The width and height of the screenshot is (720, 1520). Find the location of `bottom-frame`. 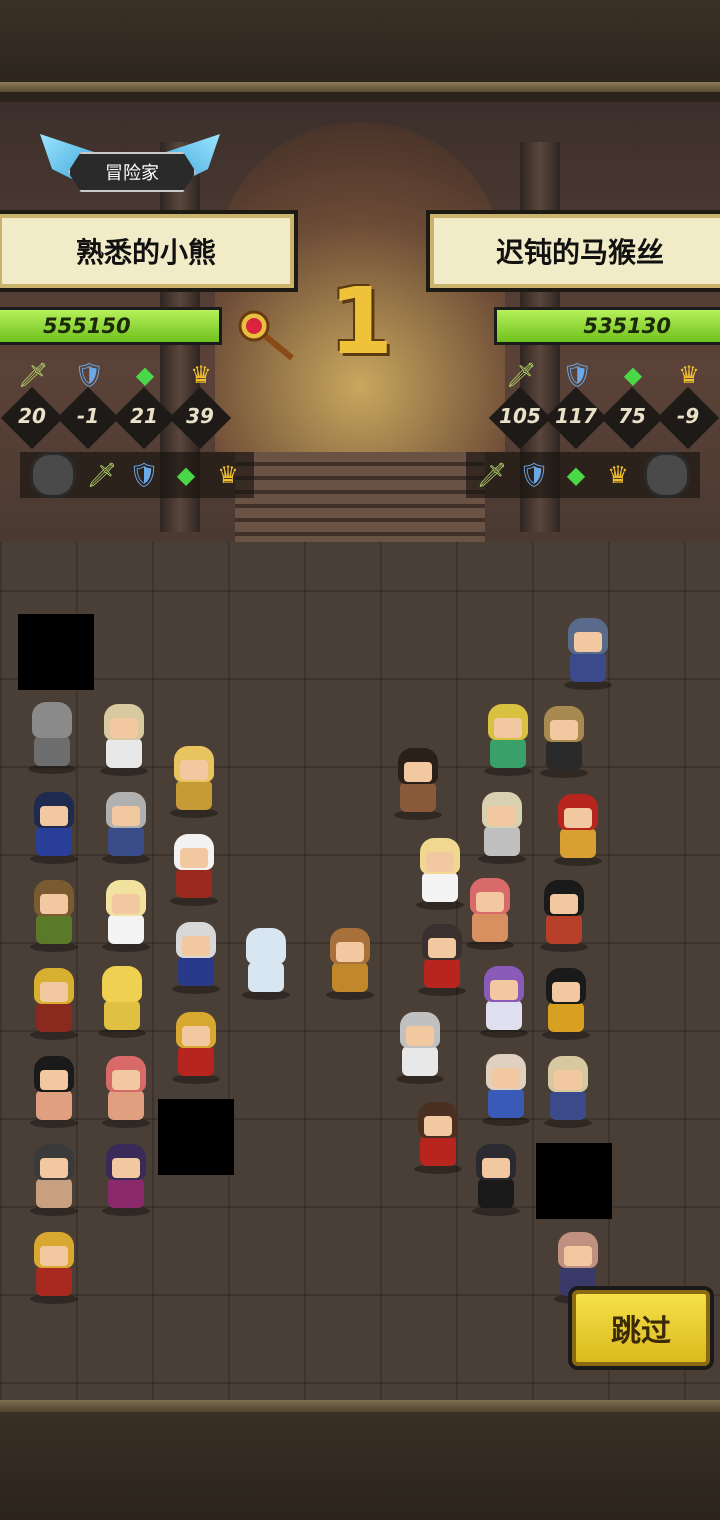

bottom-frame is located at coordinates (360, 1460).